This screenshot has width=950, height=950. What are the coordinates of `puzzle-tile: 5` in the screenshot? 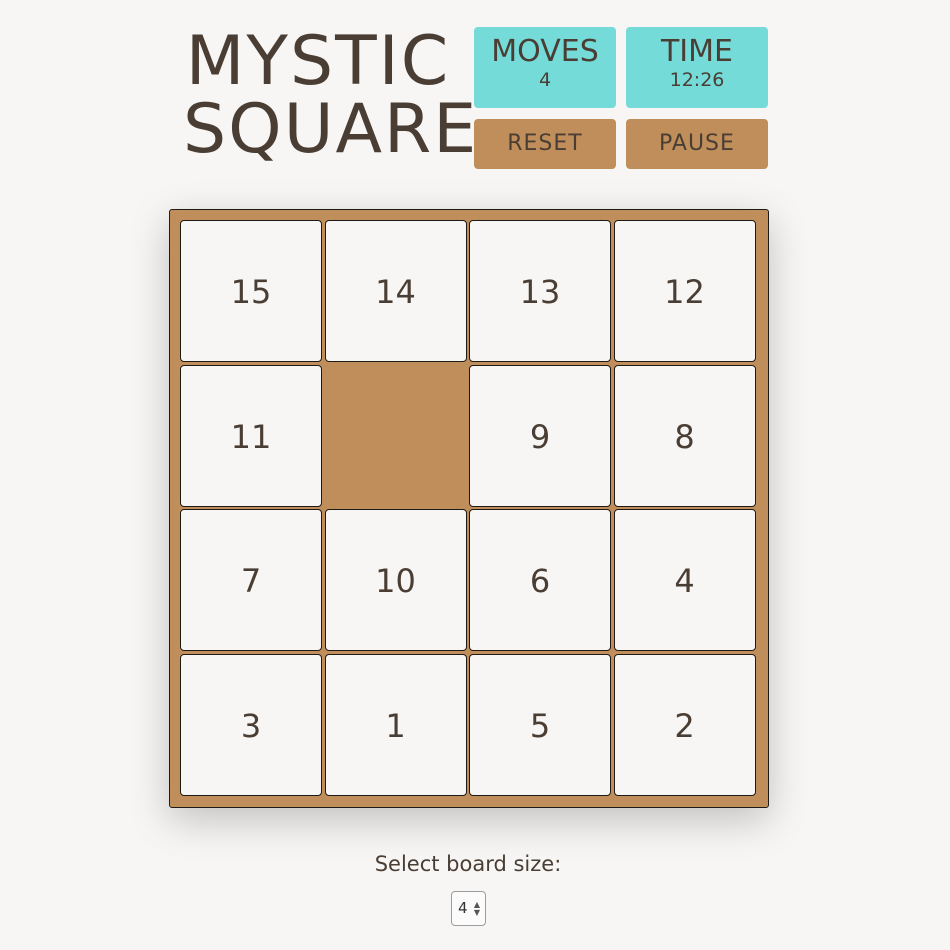 It's located at (540, 724).